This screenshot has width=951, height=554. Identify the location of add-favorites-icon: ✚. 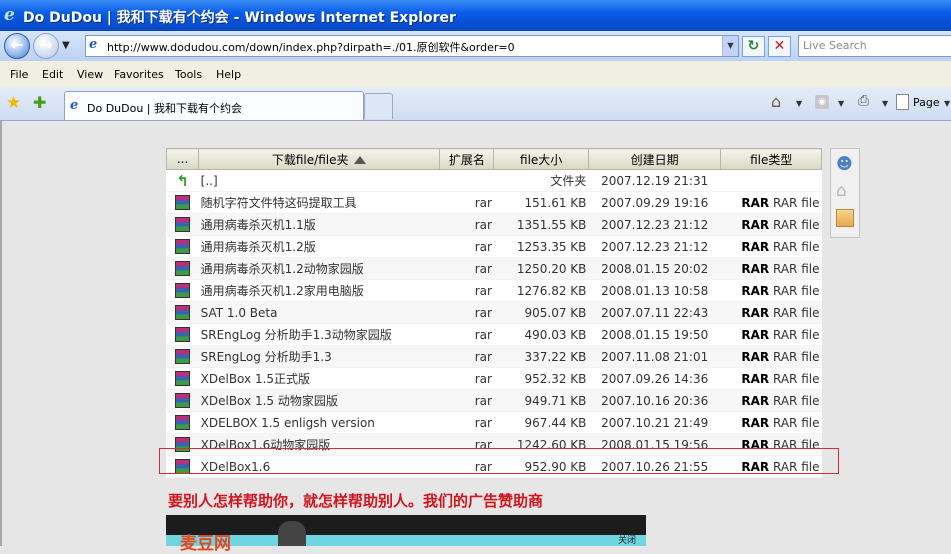
(39, 102).